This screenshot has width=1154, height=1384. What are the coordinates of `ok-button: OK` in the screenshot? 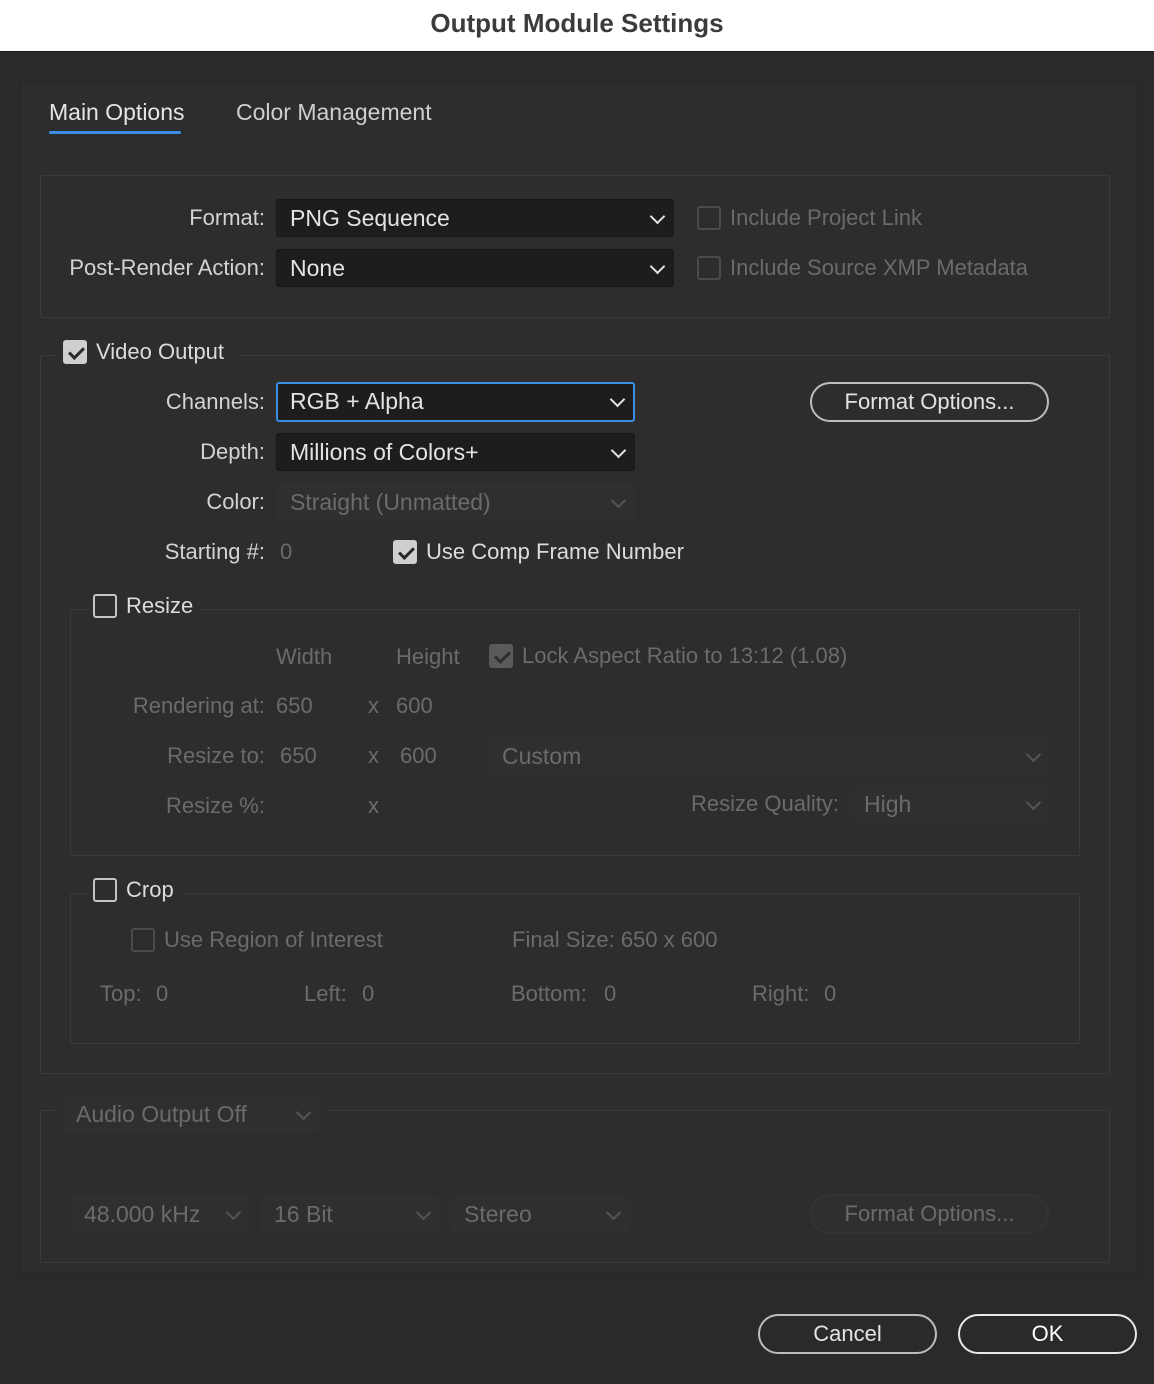 It's located at (1047, 1334).